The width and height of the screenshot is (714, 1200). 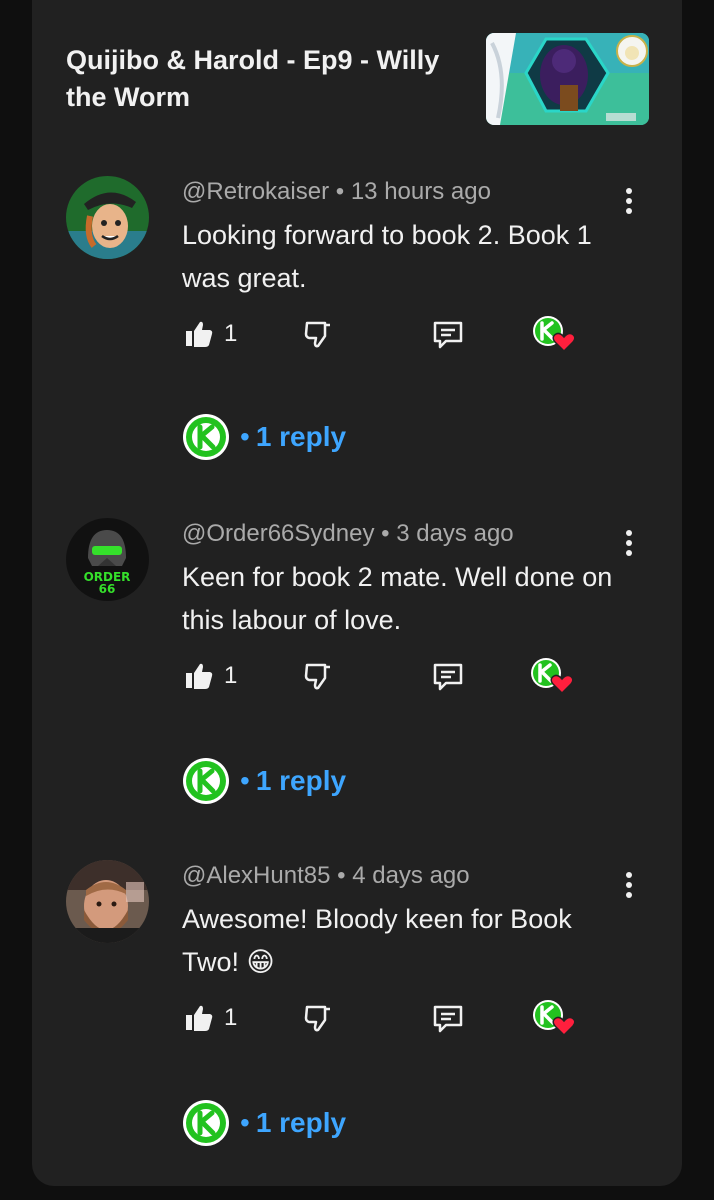 What do you see at coordinates (278, 533) in the screenshot?
I see `comment-author: @Order66Sydney` at bounding box center [278, 533].